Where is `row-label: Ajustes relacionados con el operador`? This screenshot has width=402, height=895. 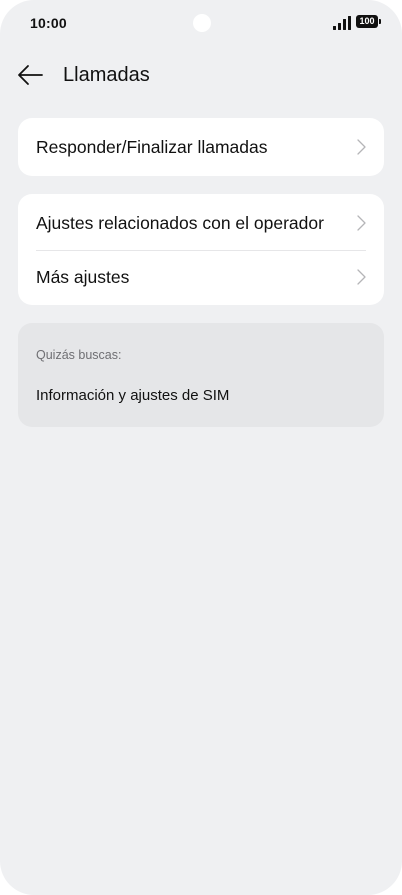 row-label: Ajustes relacionados con el operador is located at coordinates (180, 223).